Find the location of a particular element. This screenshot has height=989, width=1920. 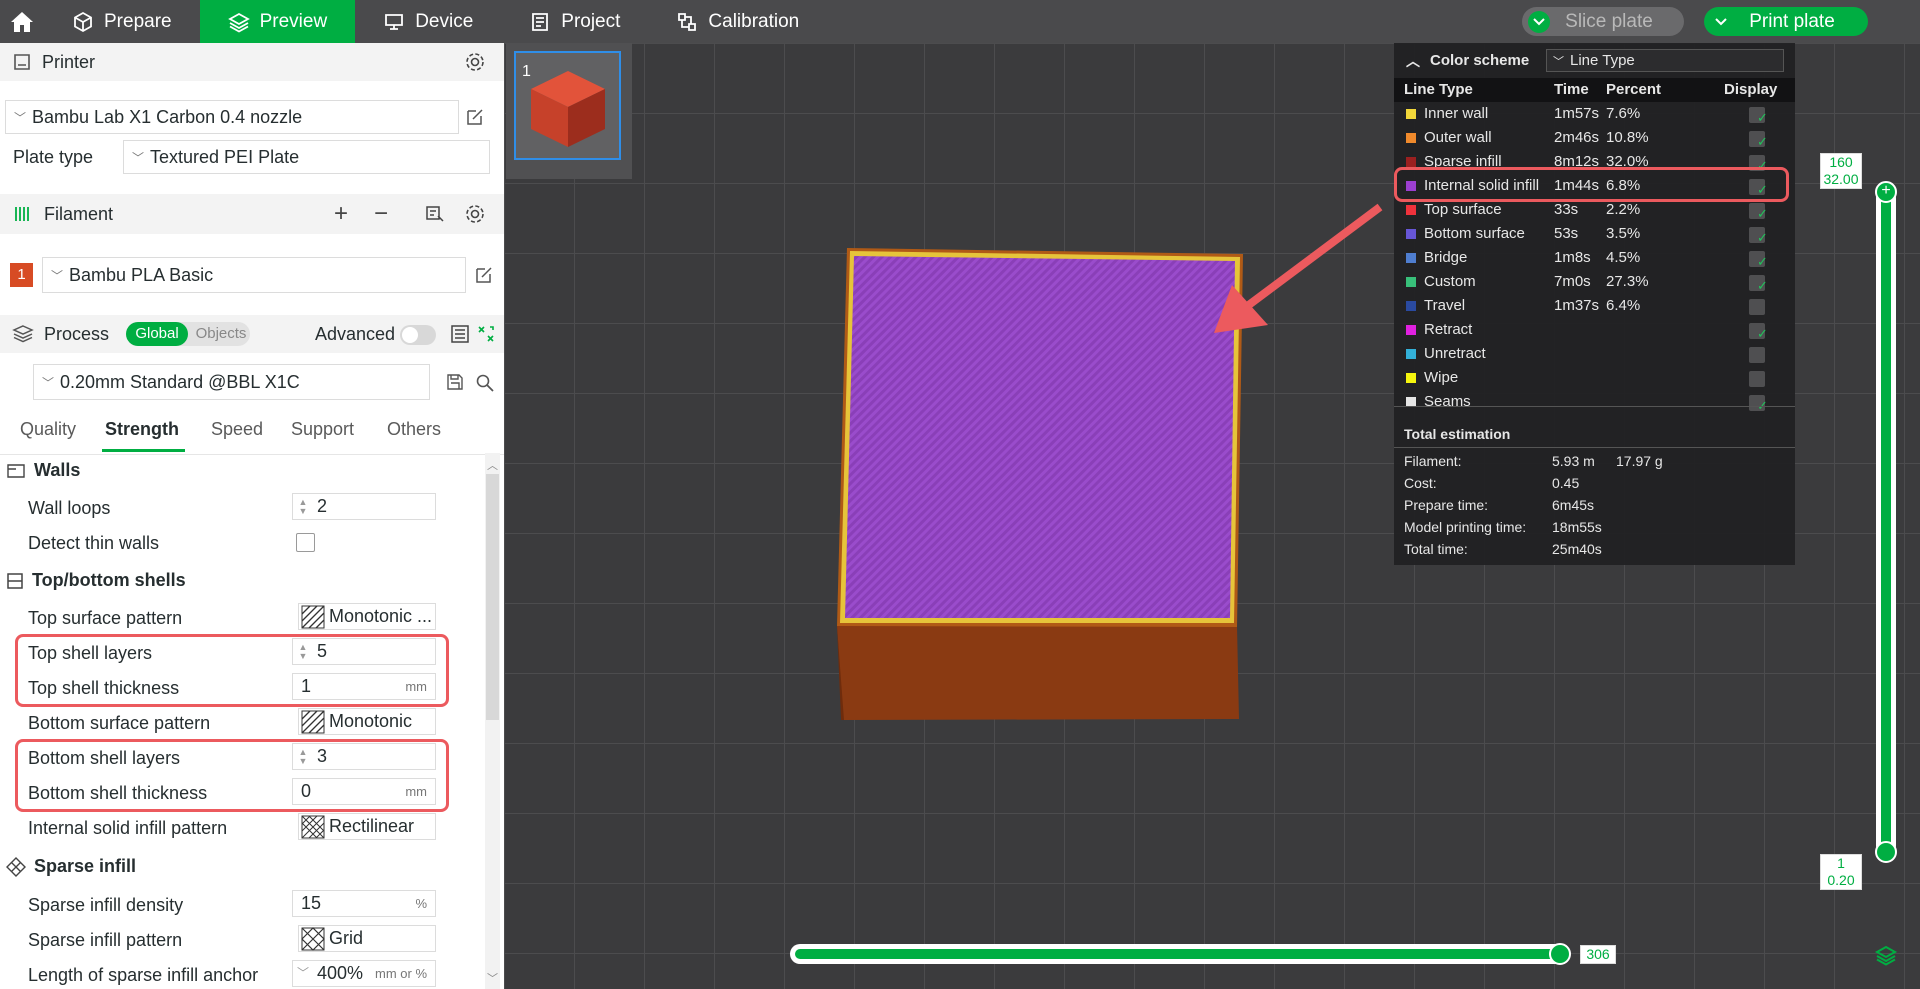

tab-preview: Preview is located at coordinates (277, 21).